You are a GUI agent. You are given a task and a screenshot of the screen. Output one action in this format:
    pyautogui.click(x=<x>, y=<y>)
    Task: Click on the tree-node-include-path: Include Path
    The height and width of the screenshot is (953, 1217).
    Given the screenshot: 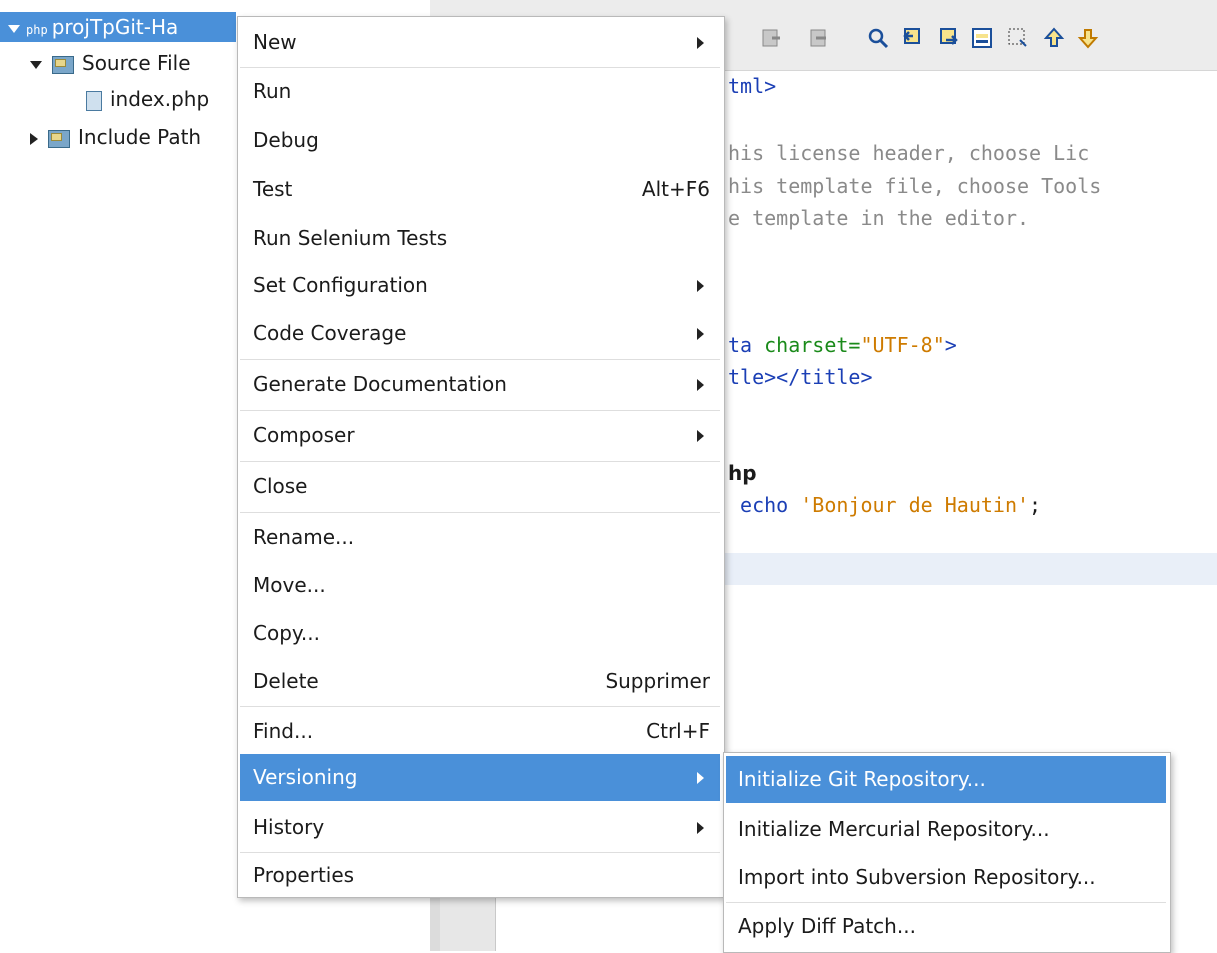 What is the action you would take?
    pyautogui.click(x=115, y=137)
    